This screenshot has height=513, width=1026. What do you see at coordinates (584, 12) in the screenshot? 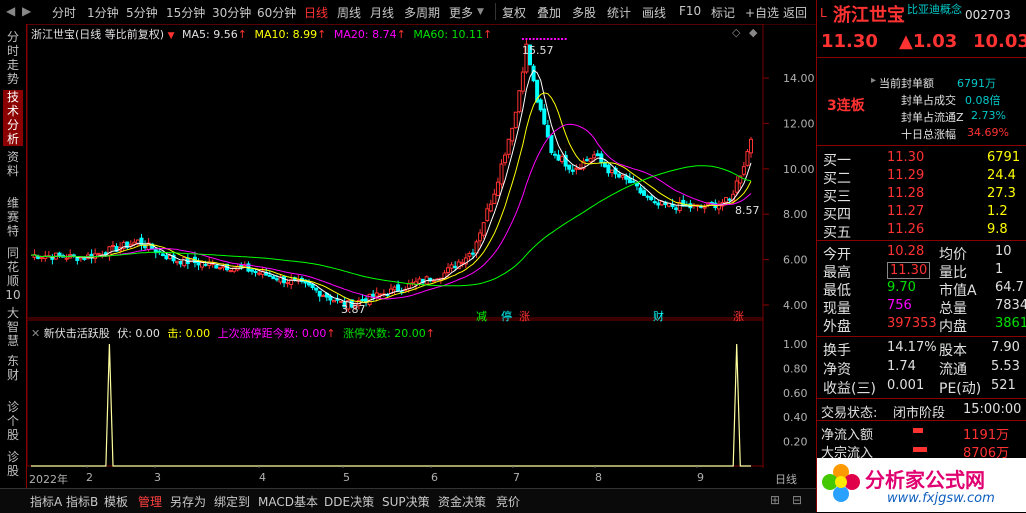
I see `tool-multi-stock: 多股` at bounding box center [584, 12].